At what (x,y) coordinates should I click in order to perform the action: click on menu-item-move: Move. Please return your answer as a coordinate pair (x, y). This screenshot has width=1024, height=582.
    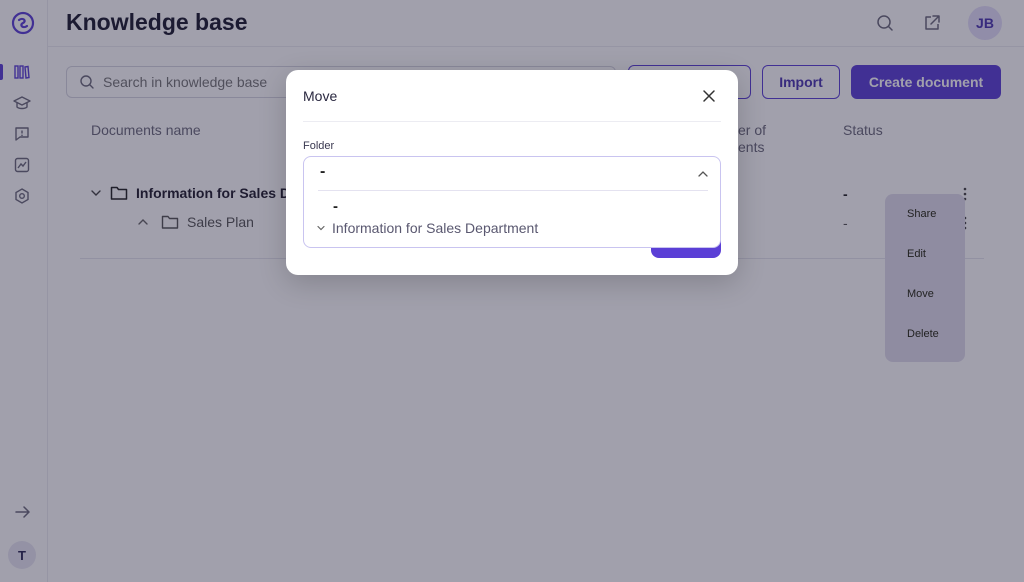
    Looking at the image, I should click on (920, 294).